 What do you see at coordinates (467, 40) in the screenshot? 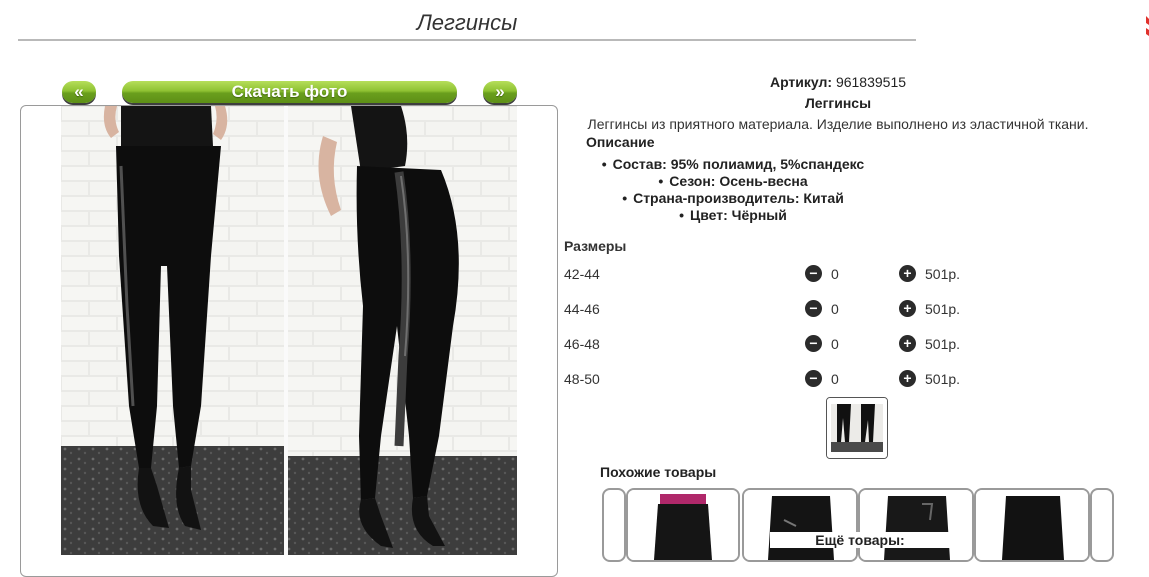
I see `title-divider` at bounding box center [467, 40].